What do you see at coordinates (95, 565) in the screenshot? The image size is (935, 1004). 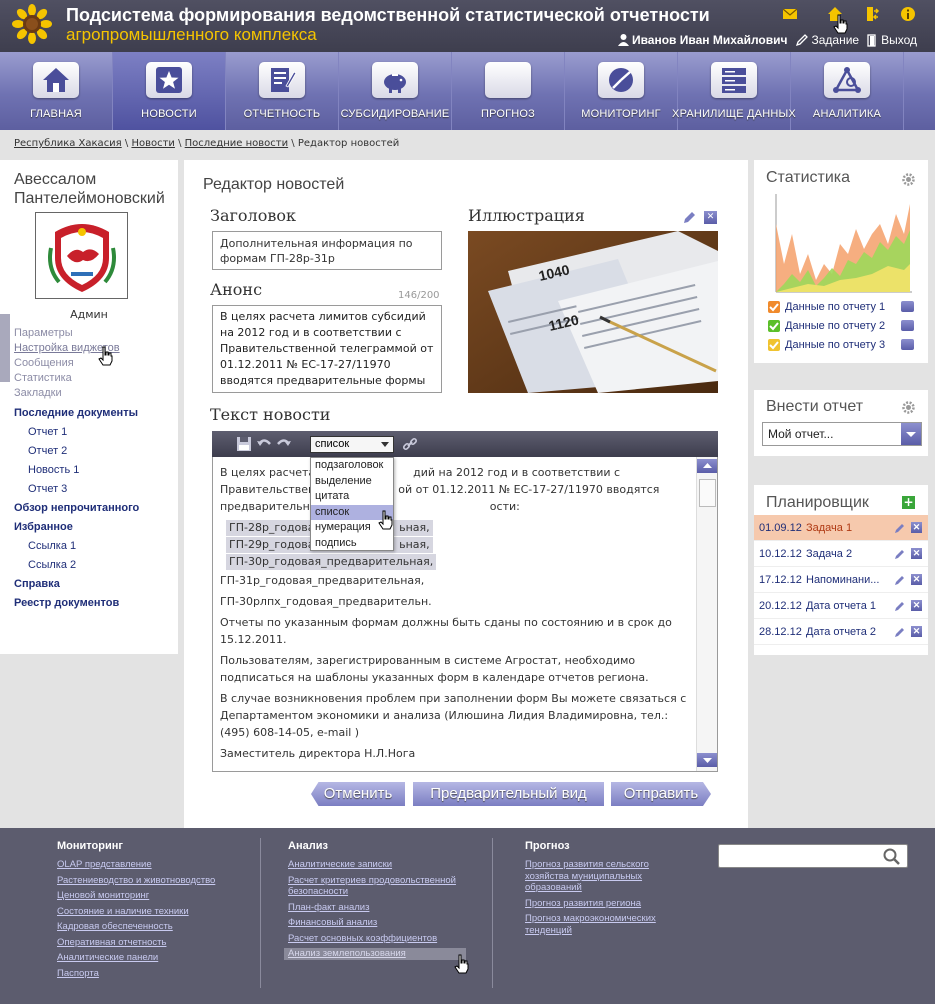 I see `favorite-link: Ссылка 2` at bounding box center [95, 565].